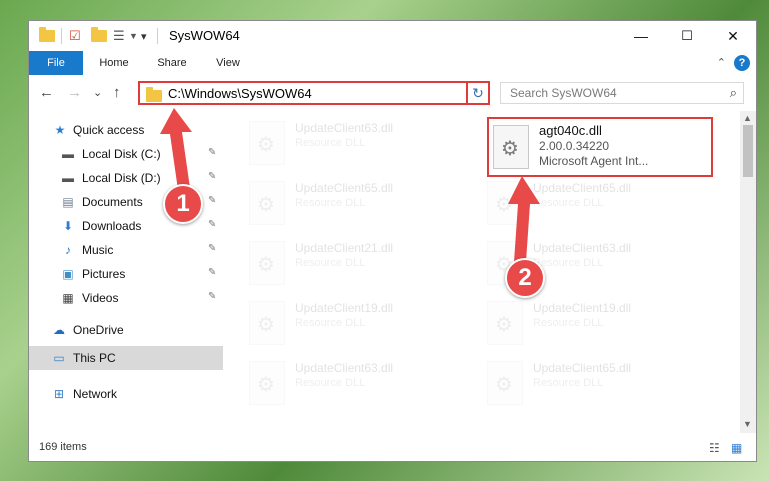 The width and height of the screenshot is (769, 481). Describe the element at coordinates (747, 424) in the screenshot. I see `scroll-down-icon: ▼` at that location.